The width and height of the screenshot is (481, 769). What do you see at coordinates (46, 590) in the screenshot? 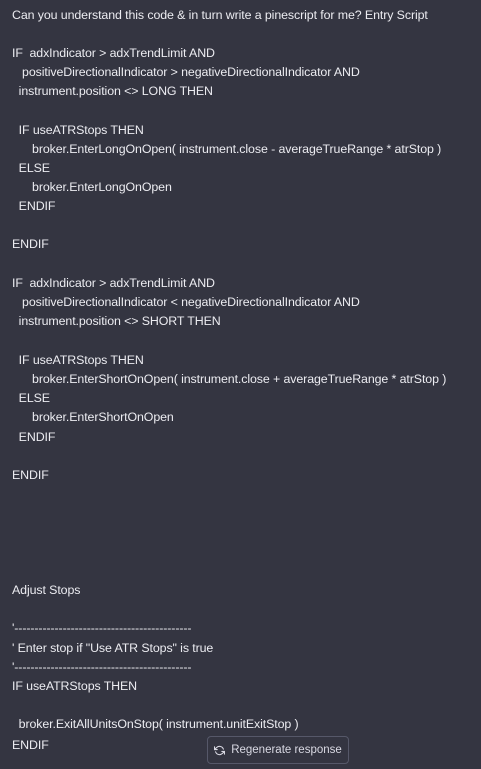
I see `message-line: Adjust Stops` at bounding box center [46, 590].